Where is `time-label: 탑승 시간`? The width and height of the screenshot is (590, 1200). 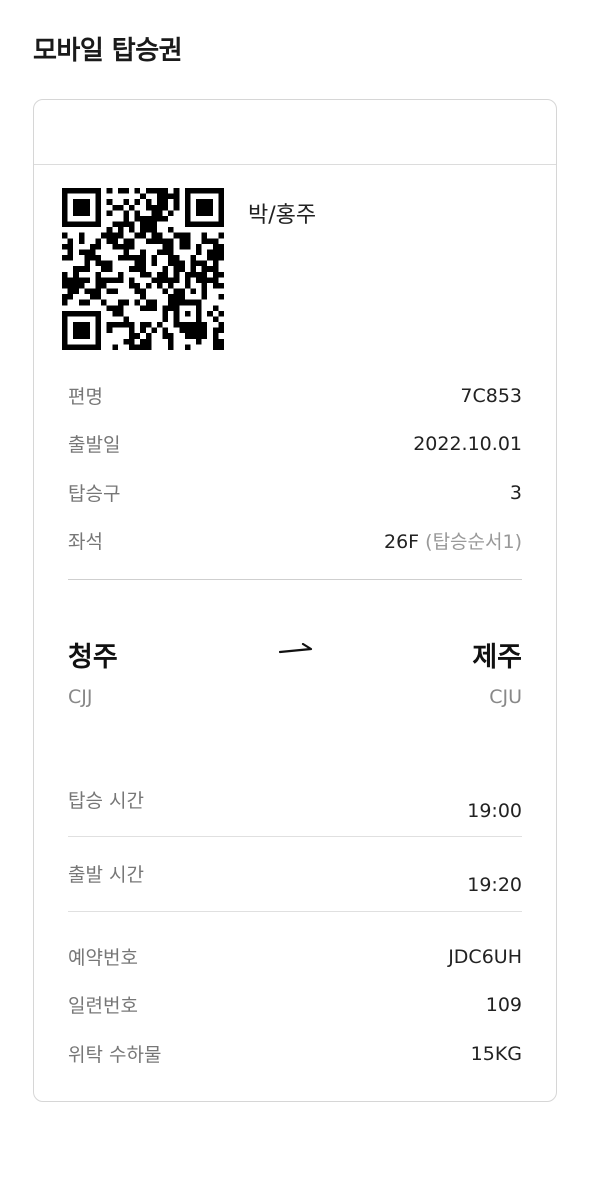 time-label: 탑승 시간 is located at coordinates (106, 801).